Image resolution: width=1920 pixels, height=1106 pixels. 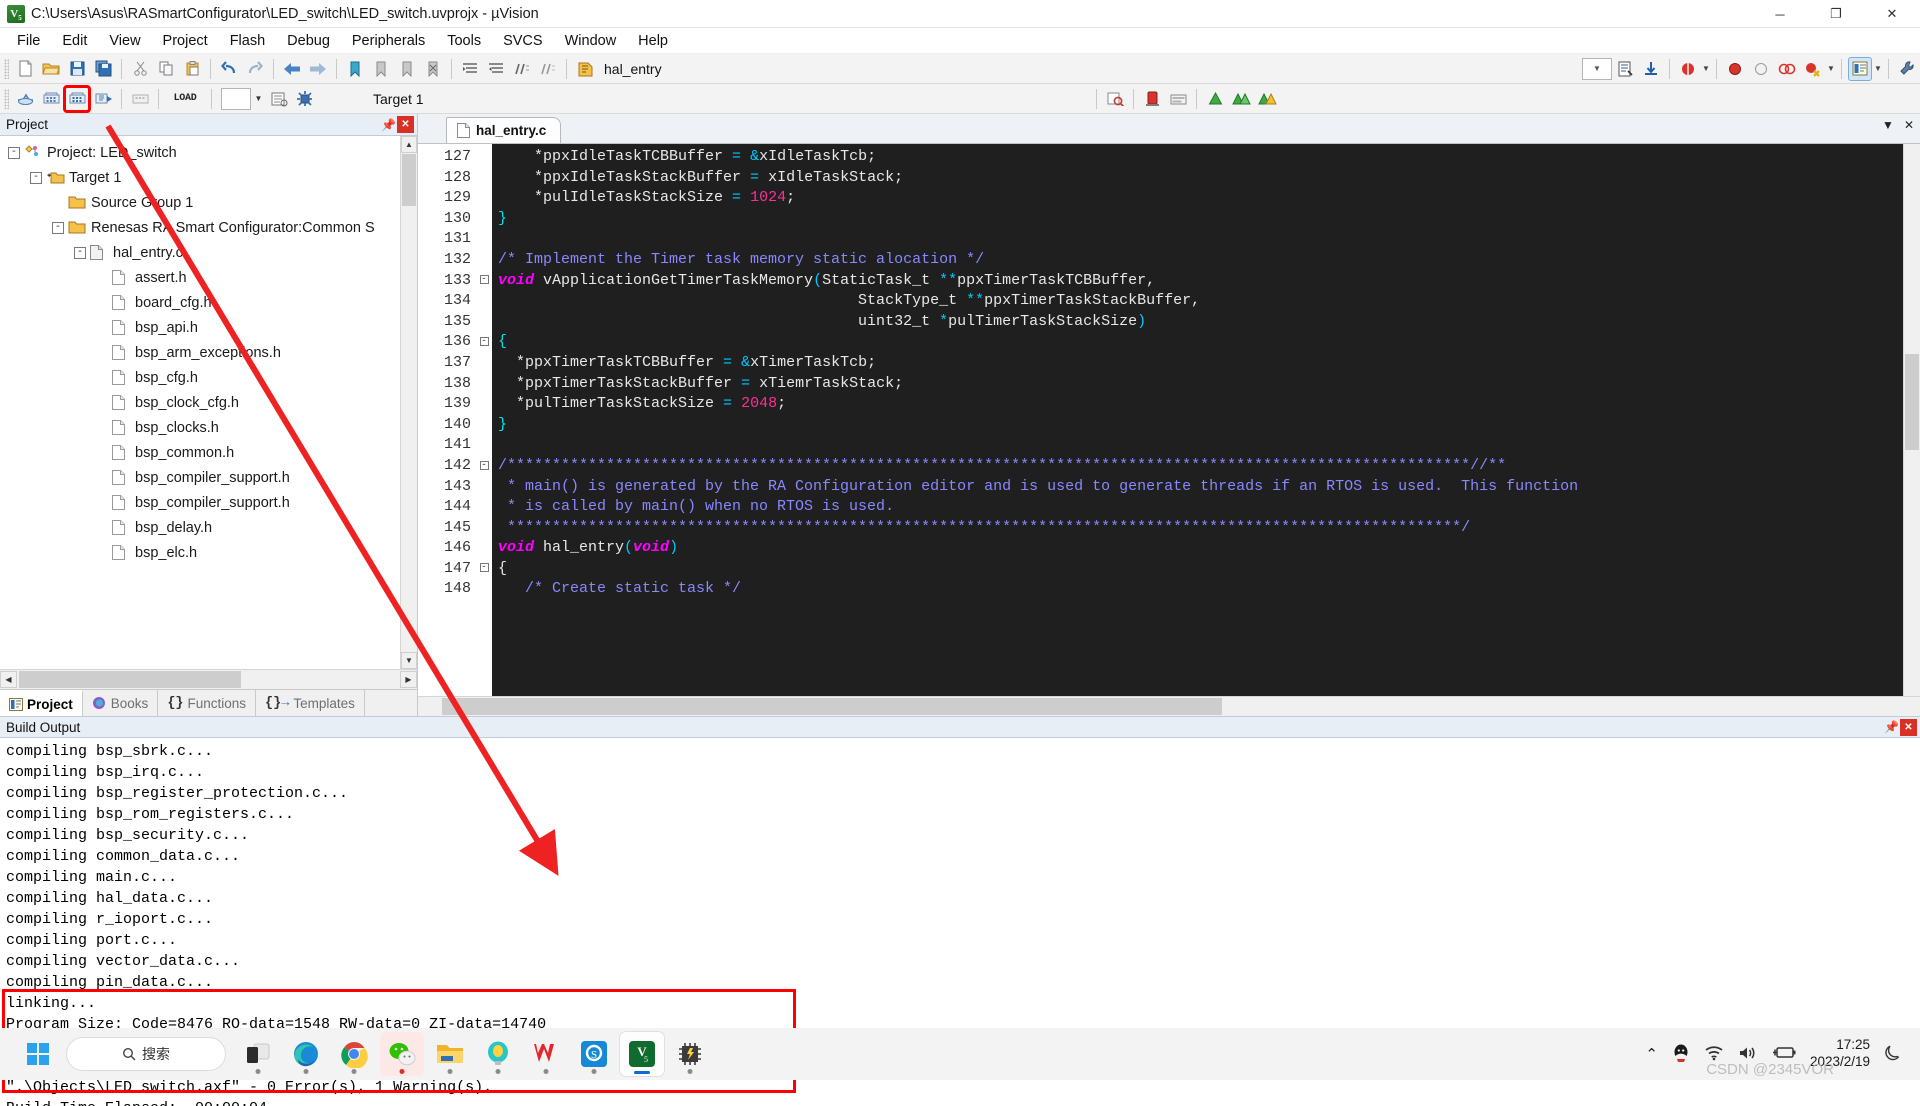 I want to click on bookmark-prev-icon, so click(x=381, y=69).